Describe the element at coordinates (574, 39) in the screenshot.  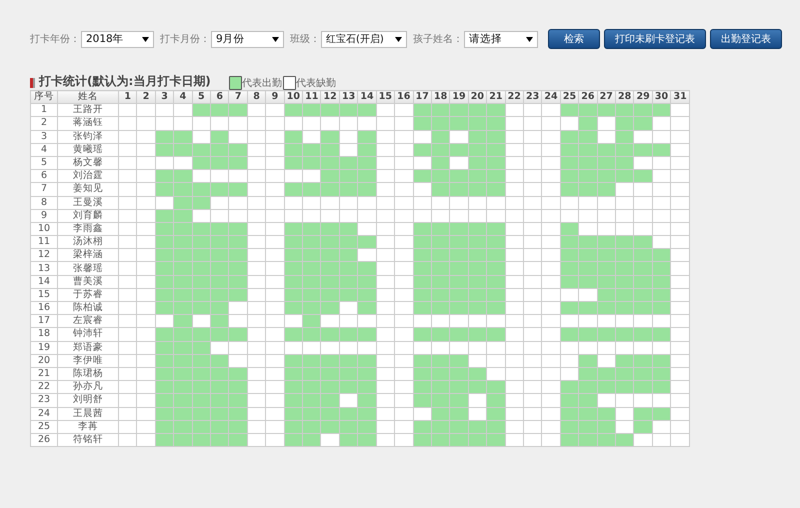
I see `action-button: 检索` at that location.